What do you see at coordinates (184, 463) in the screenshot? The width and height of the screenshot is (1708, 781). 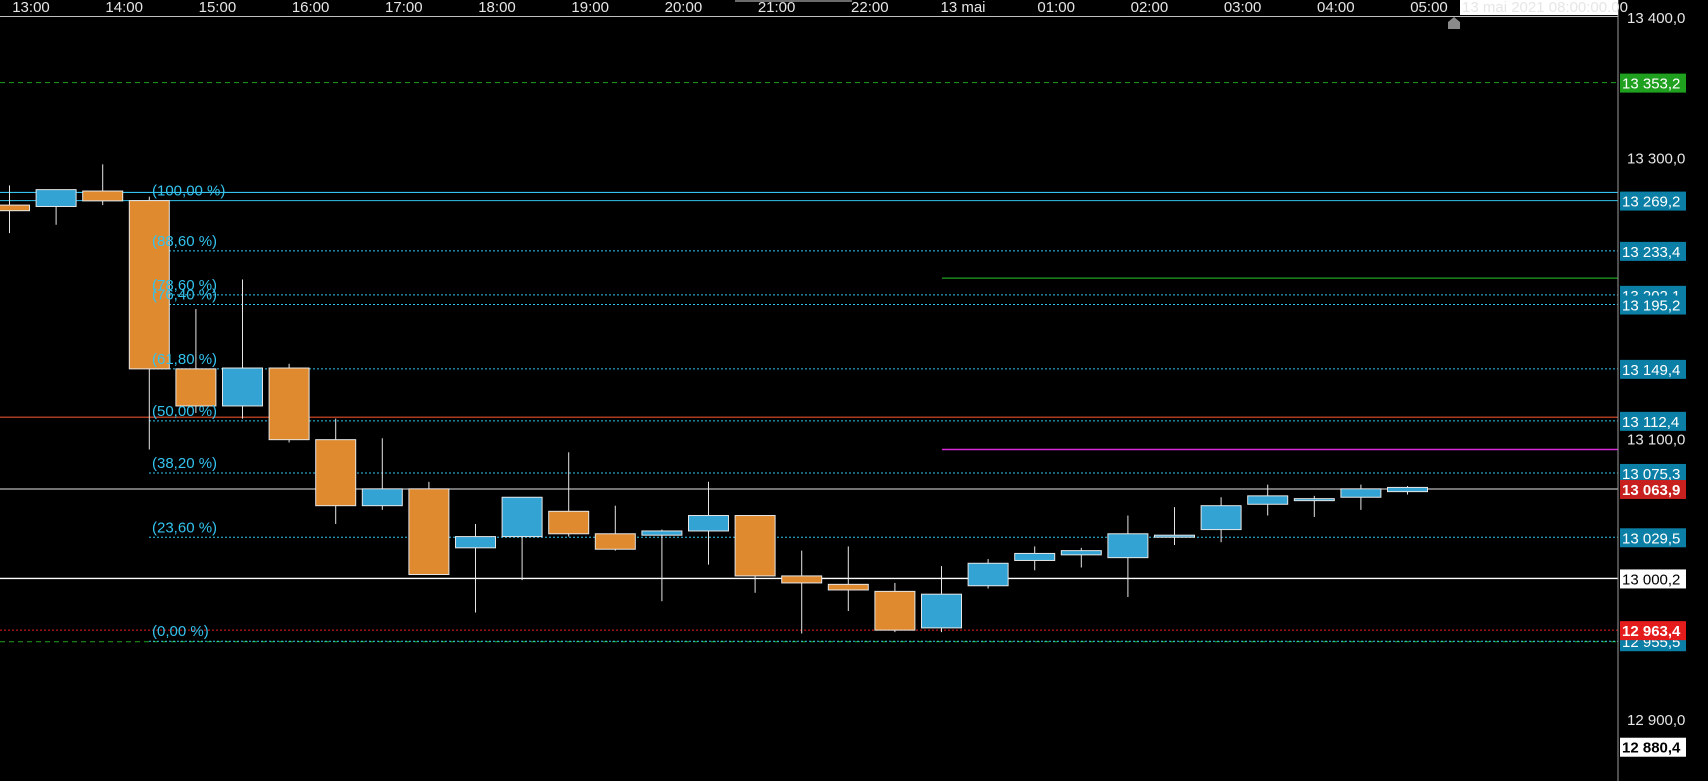 I see `fib-level-label: (38,20 %)` at bounding box center [184, 463].